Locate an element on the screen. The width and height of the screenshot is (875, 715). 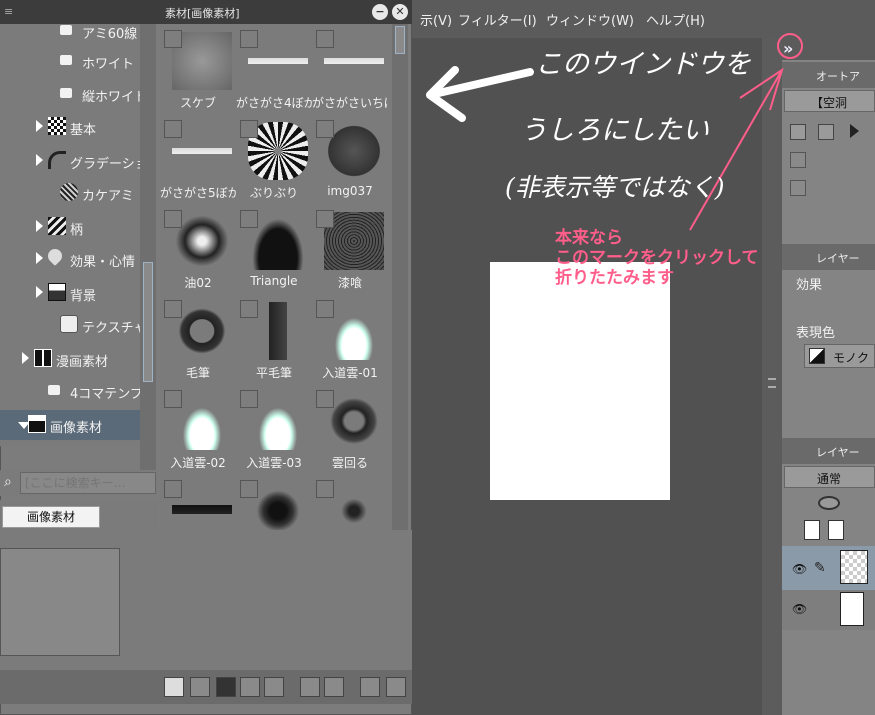
small-thumbnail-icon is located at coordinates (250, 687).